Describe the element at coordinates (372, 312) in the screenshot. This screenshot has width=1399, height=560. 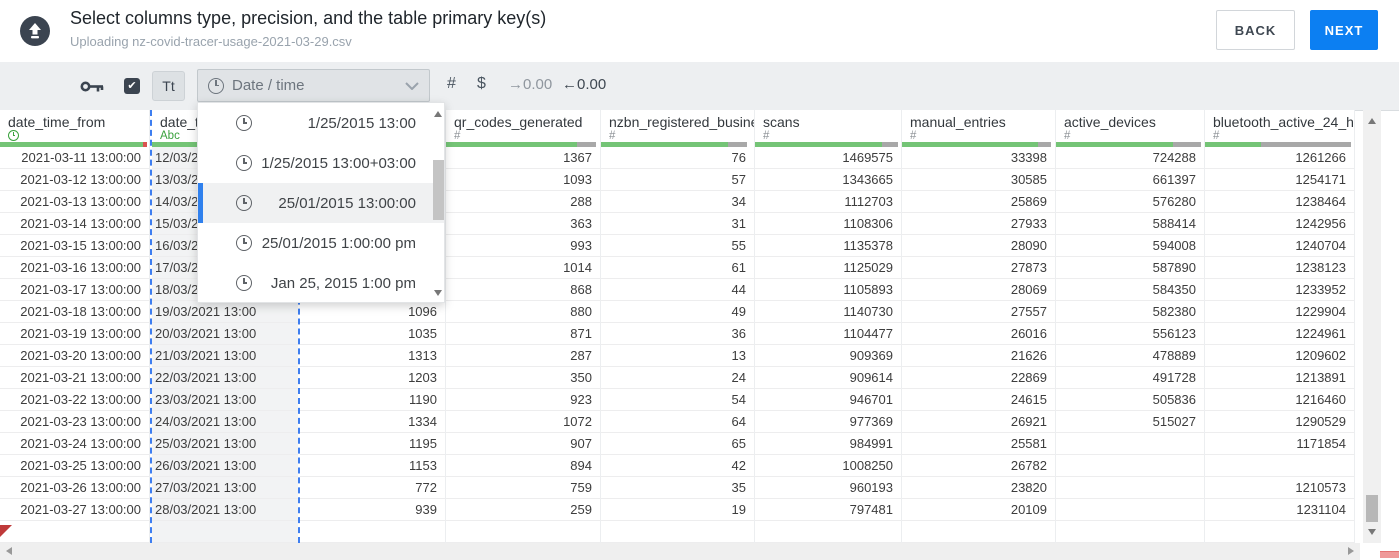
I see `table-cell: 1096` at that location.